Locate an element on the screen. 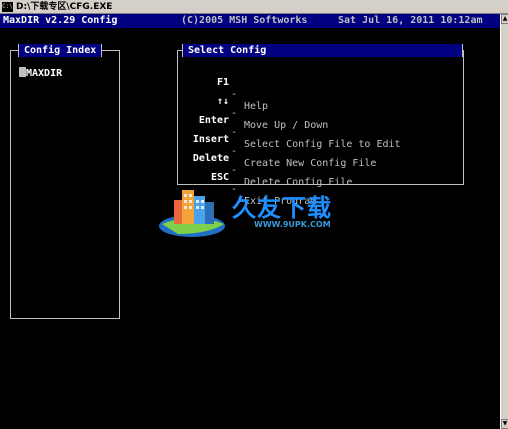 This screenshot has width=508, height=429. window-title: D:\下载专区\CFG.EXE is located at coordinates (64, 7).